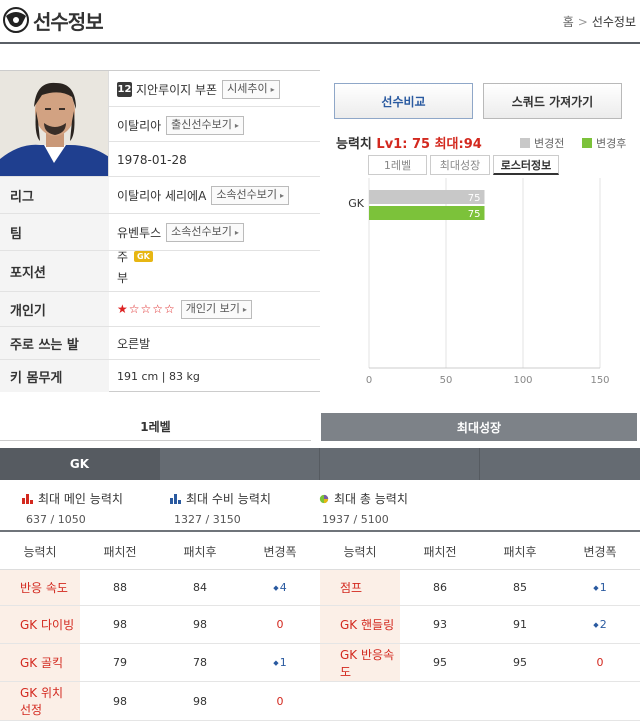 This screenshot has height=721, width=640. Describe the element at coordinates (520, 551) in the screenshot. I see `th-after-right: 패치후` at that location.